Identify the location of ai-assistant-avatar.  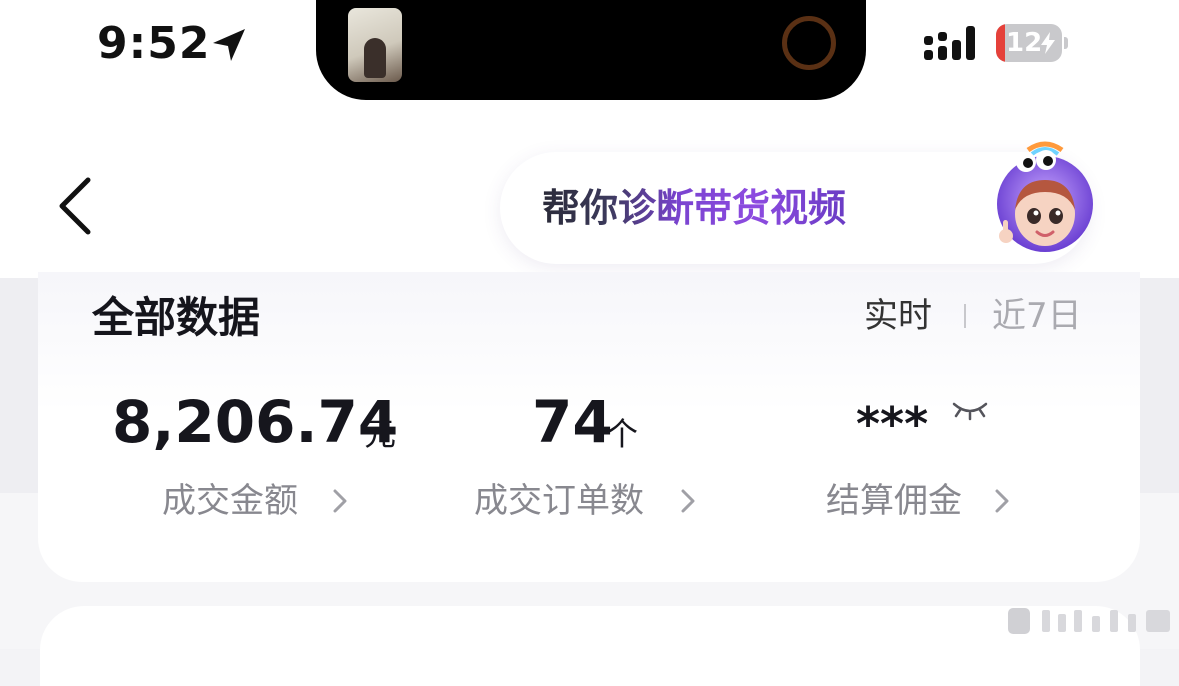
(1045, 202).